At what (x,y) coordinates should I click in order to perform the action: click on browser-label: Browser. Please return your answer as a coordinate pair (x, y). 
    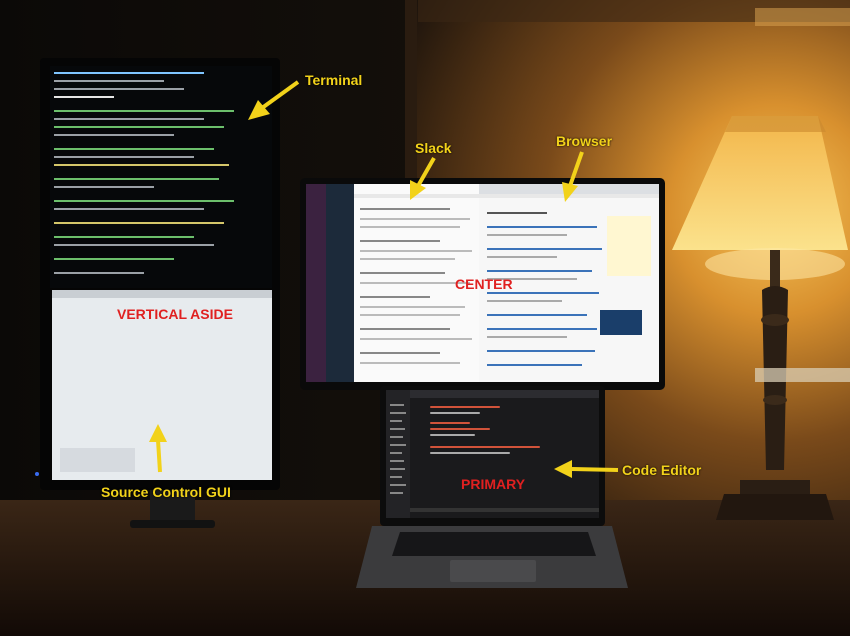
    Looking at the image, I should click on (584, 141).